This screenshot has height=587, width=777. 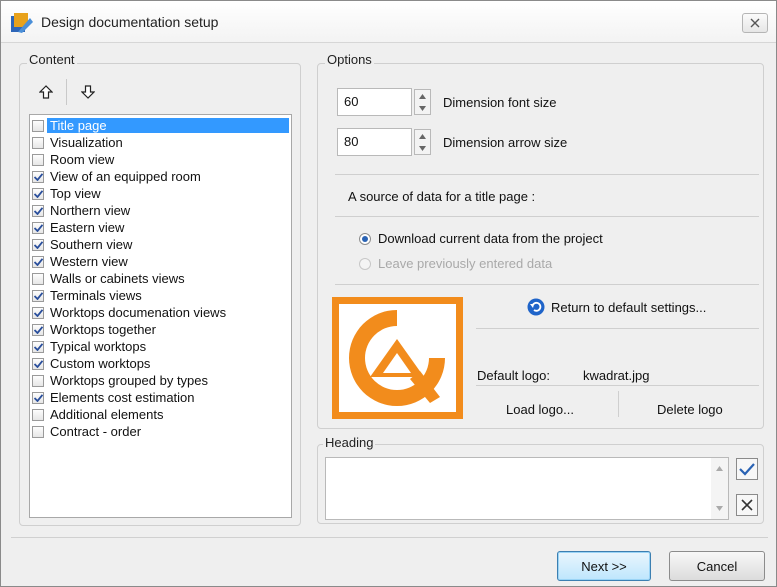 What do you see at coordinates (160, 431) in the screenshot?
I see `list-item: Contract - order` at bounding box center [160, 431].